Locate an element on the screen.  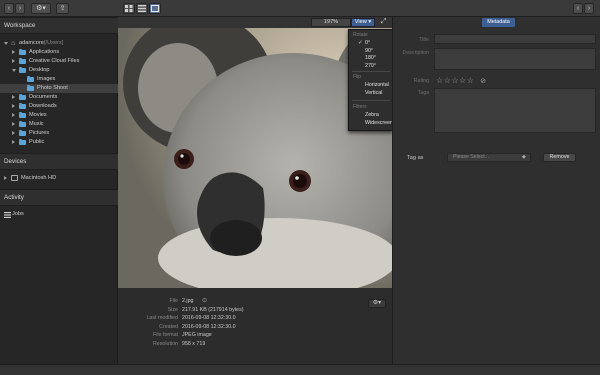
info-value: 2.jpg is located at coordinates (188, 301).